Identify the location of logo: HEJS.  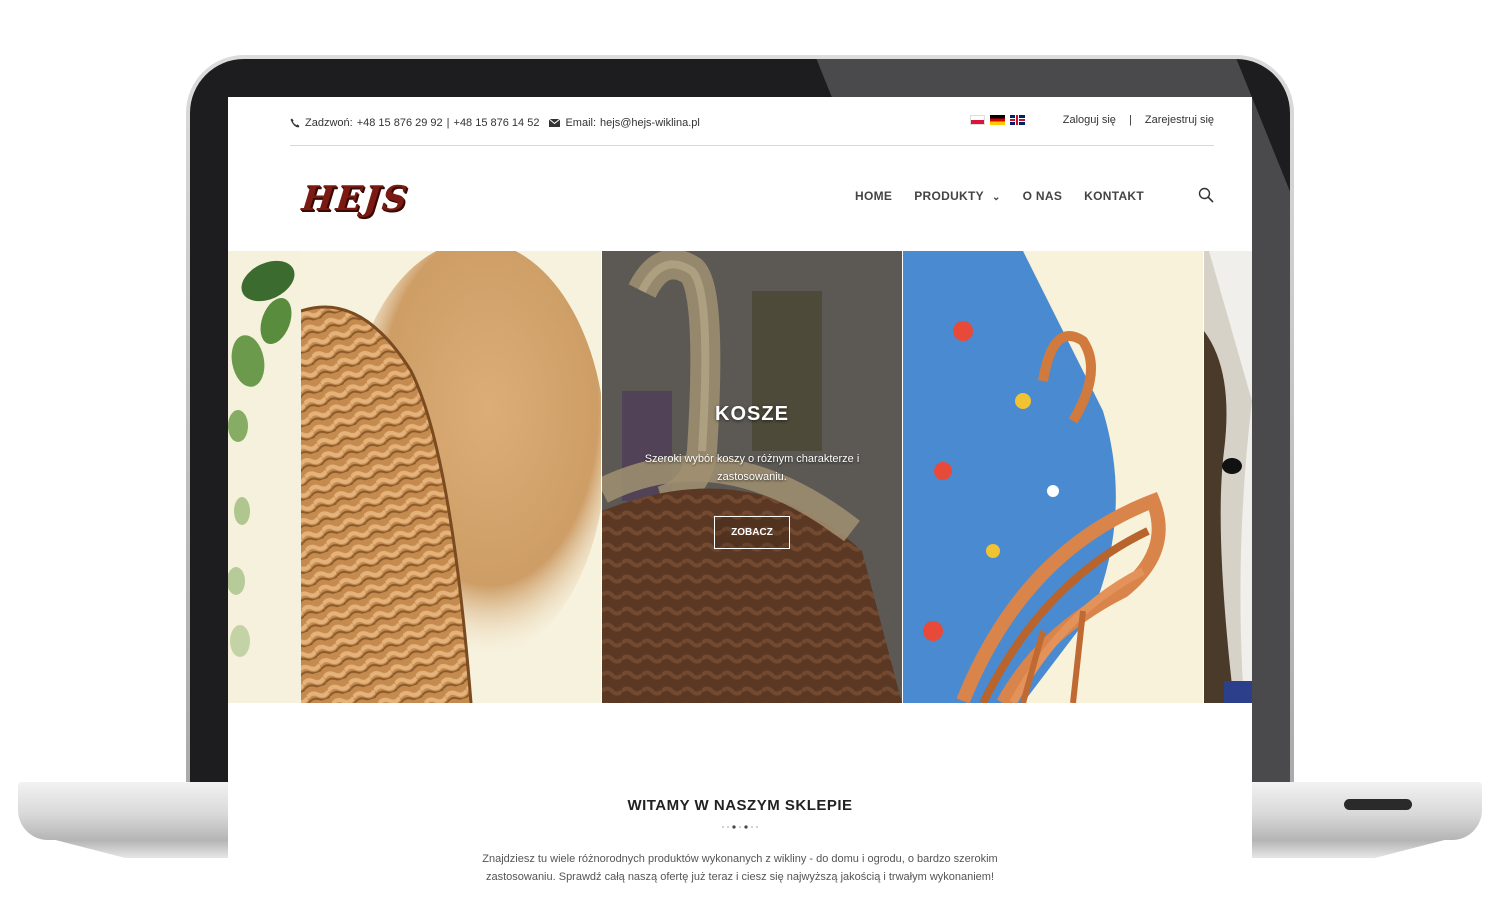
(355, 199).